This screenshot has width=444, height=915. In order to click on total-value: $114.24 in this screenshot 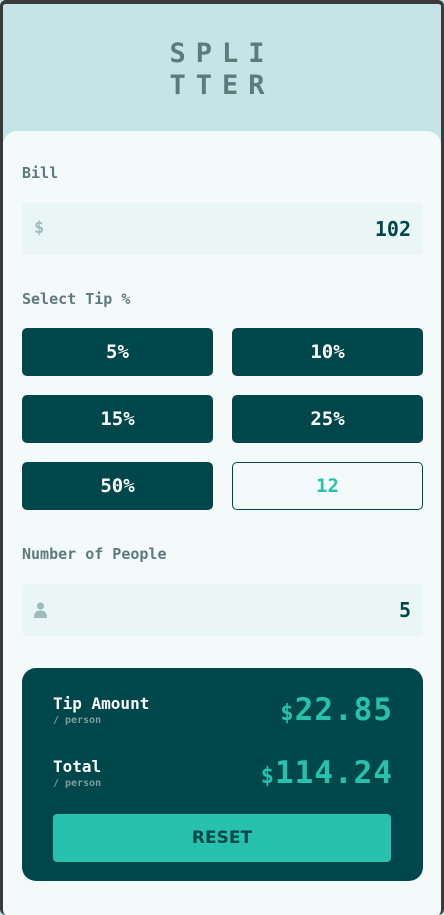, I will do `click(327, 773)`.